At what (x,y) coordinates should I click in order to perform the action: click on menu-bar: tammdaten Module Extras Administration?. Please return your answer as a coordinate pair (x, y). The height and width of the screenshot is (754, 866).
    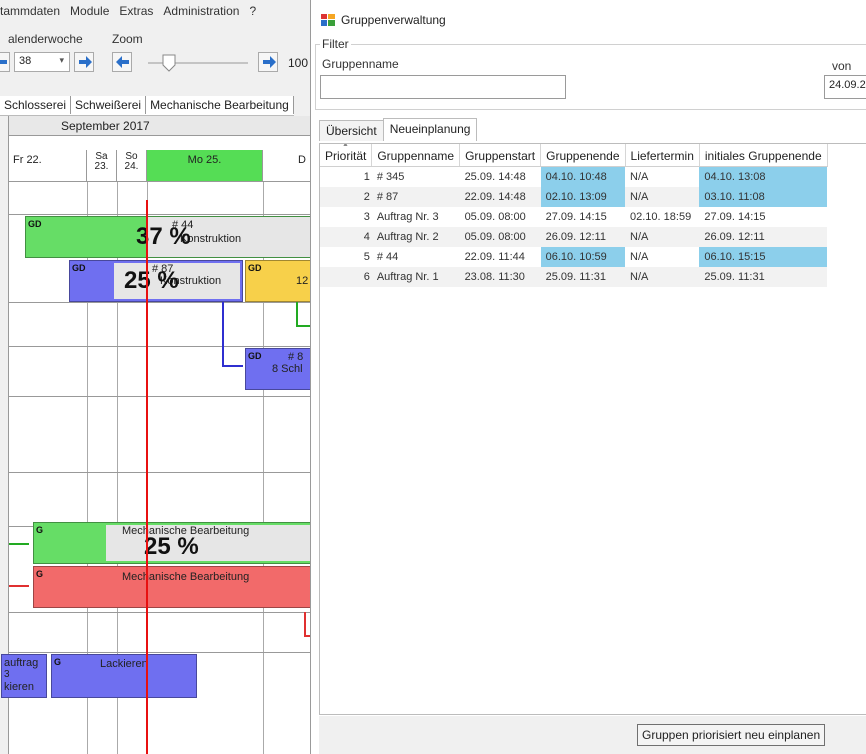
    Looking at the image, I should click on (133, 13).